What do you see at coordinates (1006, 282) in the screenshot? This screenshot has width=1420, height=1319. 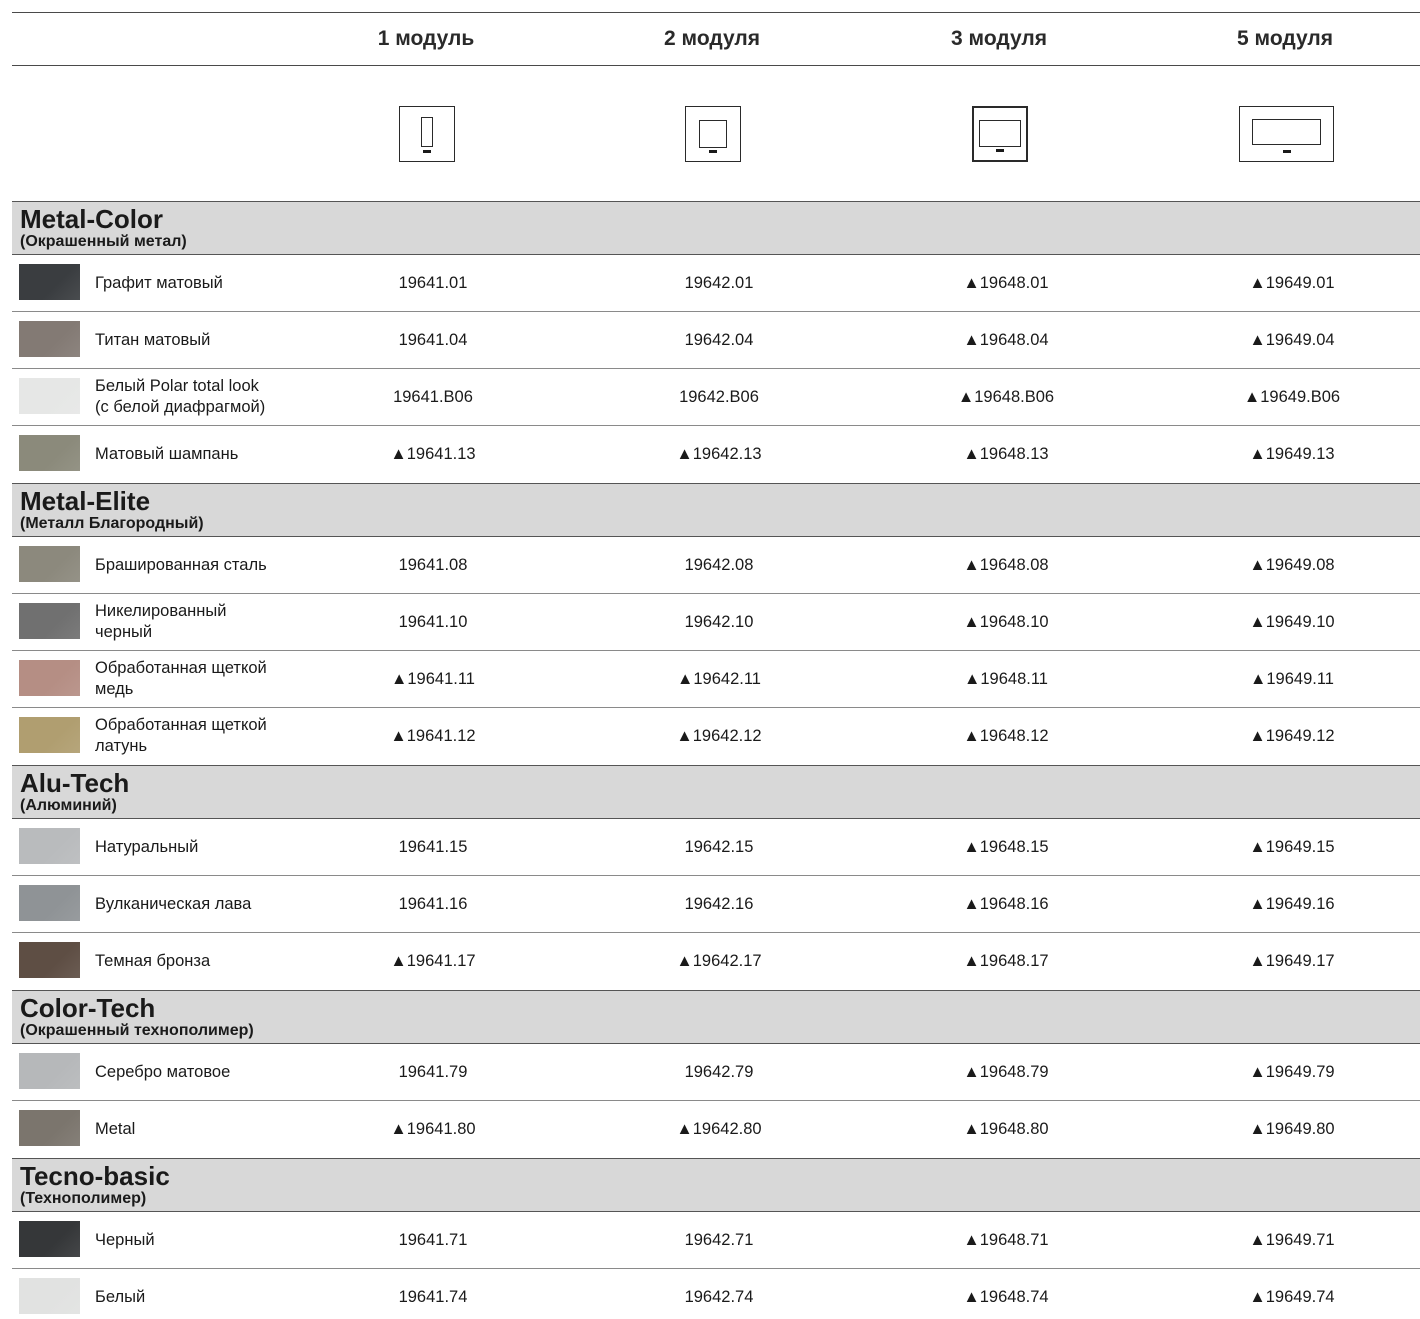 I see `article-code: ▲19648.01` at bounding box center [1006, 282].